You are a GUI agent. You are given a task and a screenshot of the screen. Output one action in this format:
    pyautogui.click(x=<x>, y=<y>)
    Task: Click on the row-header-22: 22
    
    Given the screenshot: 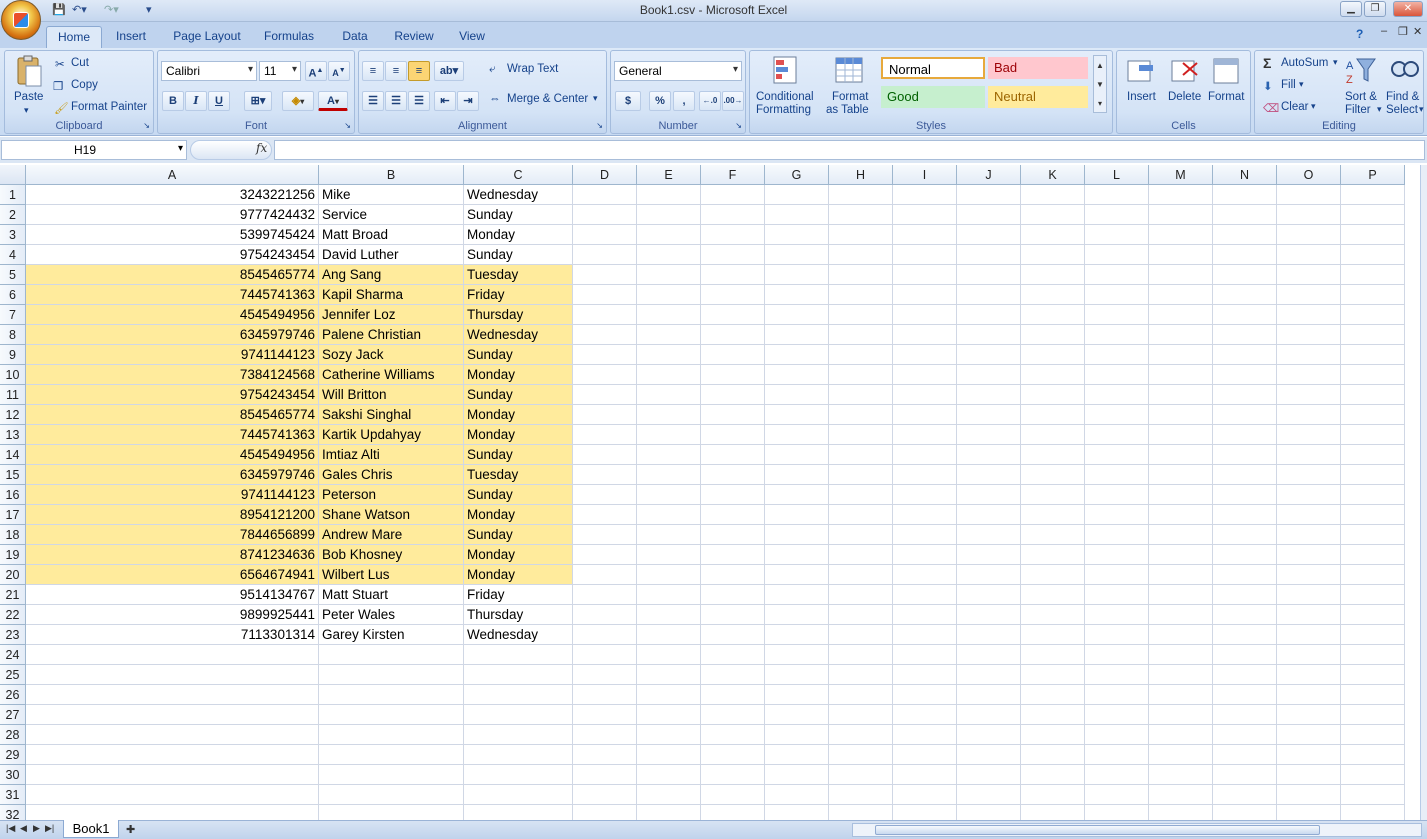 What is the action you would take?
    pyautogui.click(x=13, y=615)
    